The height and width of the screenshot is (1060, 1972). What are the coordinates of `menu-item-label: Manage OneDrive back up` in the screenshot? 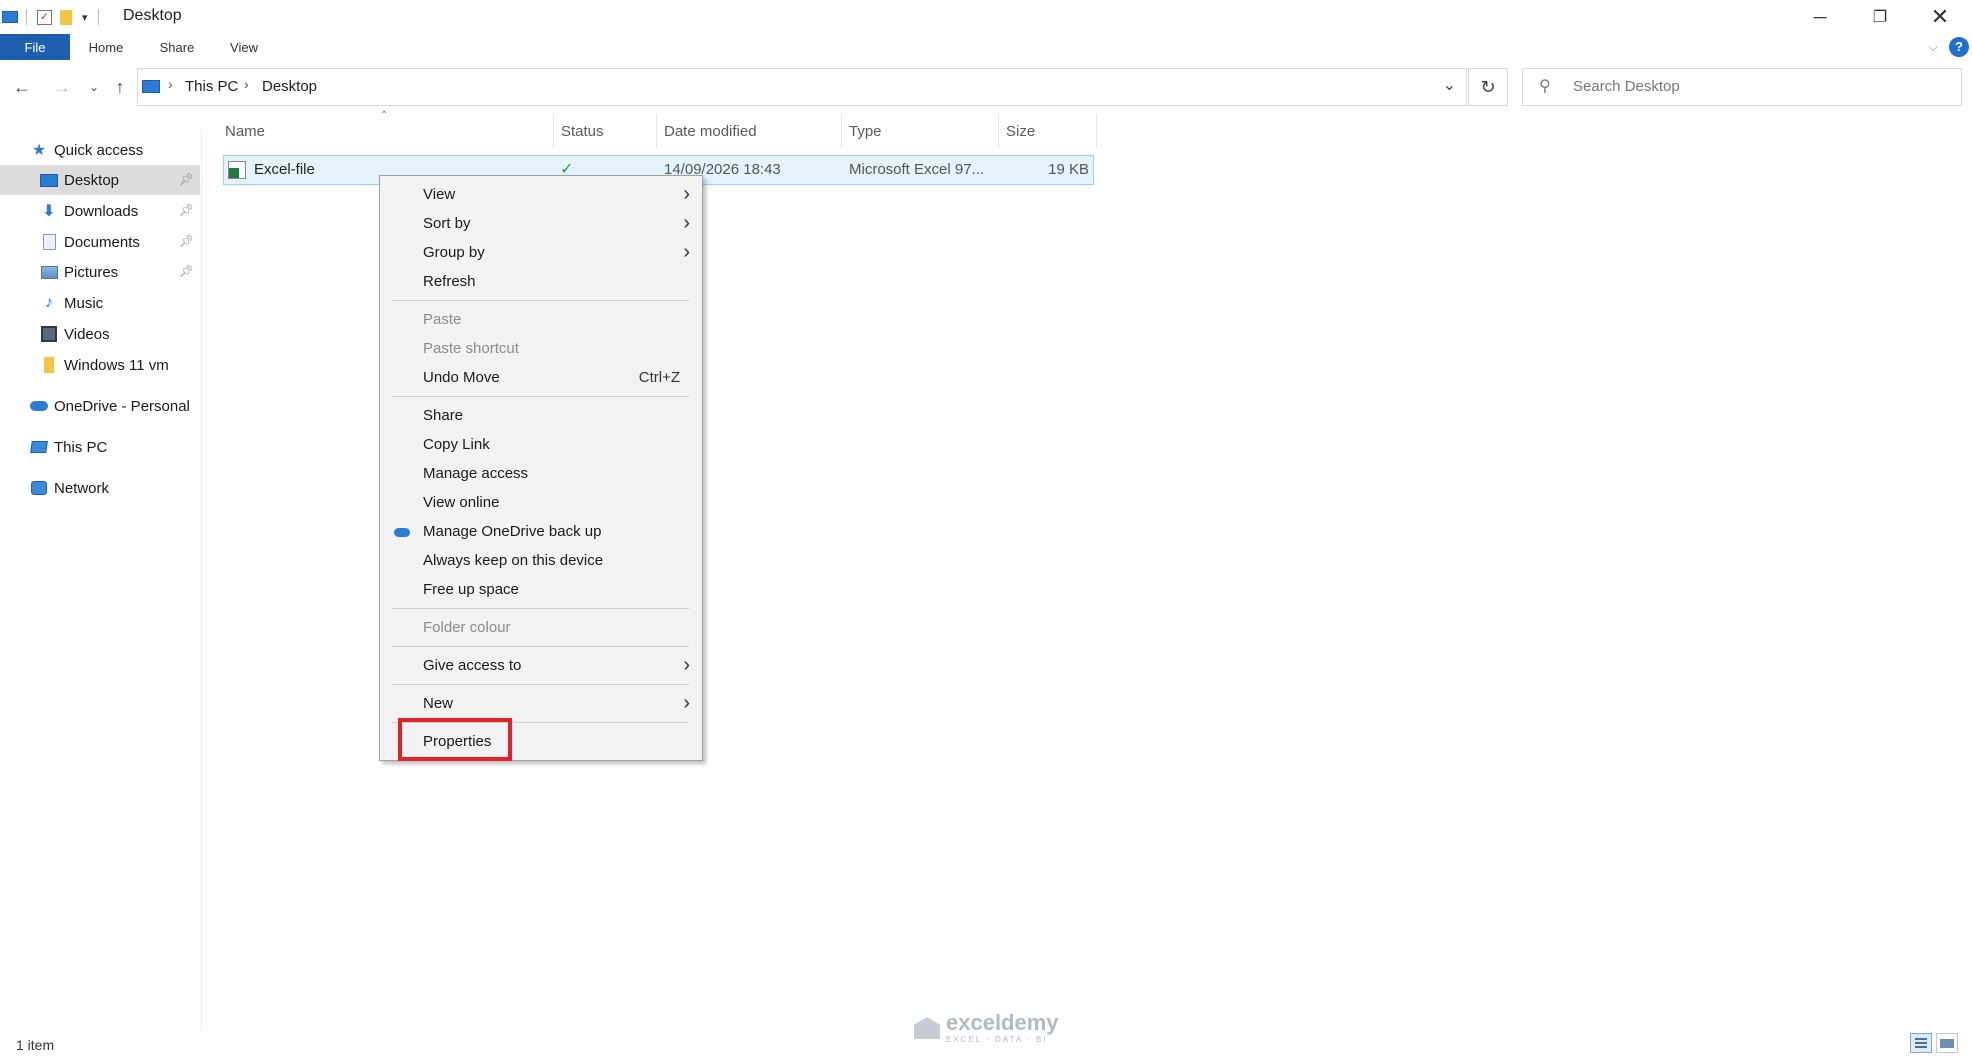 It's located at (512, 531).